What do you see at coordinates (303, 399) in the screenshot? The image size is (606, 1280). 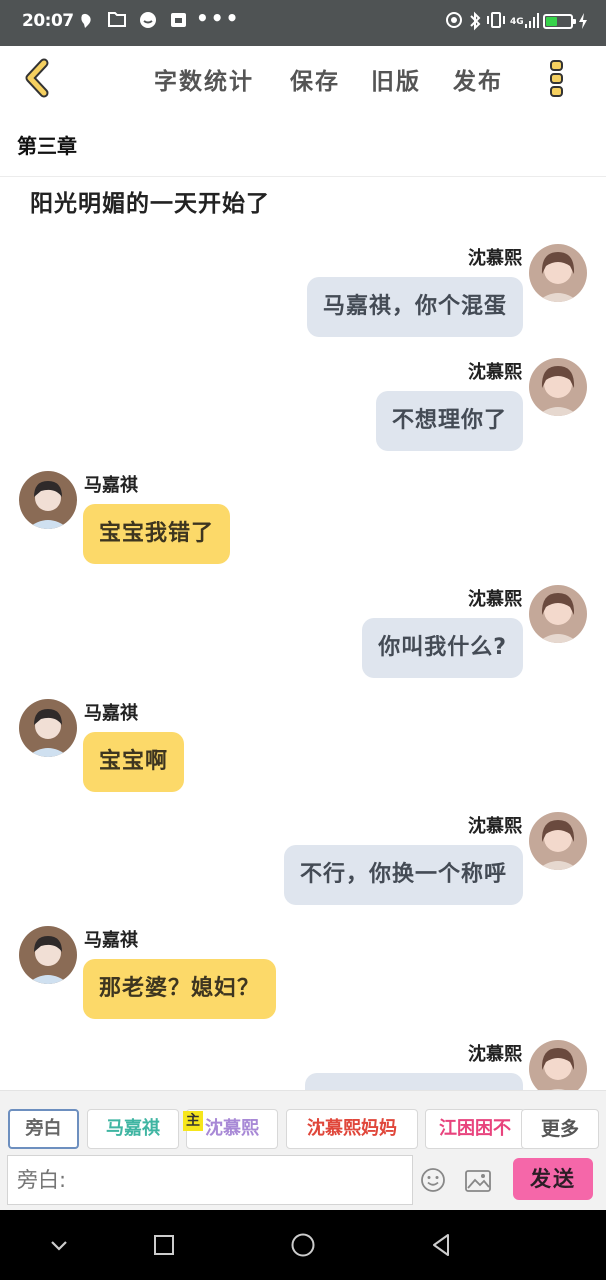 I see `chat-message: 沈慕熙 不想理你了` at bounding box center [303, 399].